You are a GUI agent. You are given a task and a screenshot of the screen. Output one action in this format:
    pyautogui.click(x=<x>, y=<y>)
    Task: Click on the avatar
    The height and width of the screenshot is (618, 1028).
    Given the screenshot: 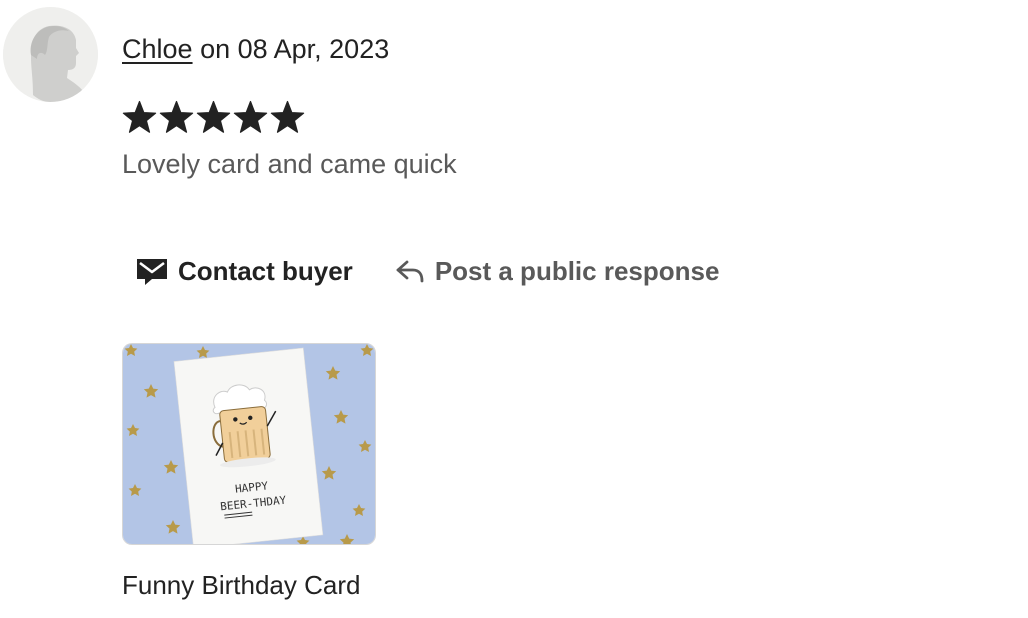 What is the action you would take?
    pyautogui.click(x=50, y=54)
    